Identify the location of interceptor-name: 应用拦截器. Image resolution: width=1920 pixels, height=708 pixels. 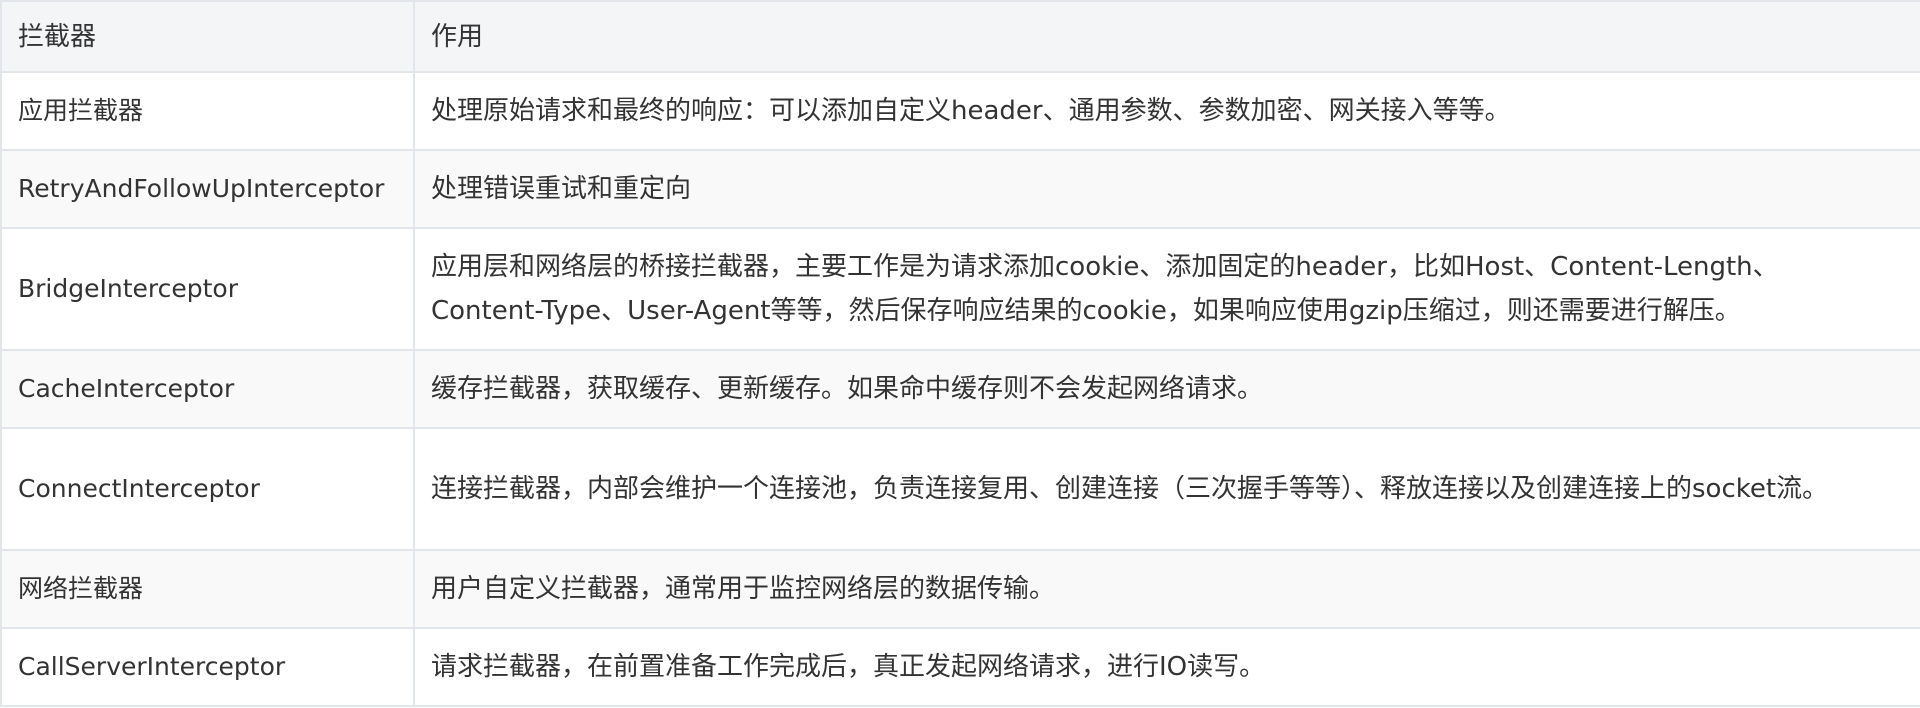
(207, 111).